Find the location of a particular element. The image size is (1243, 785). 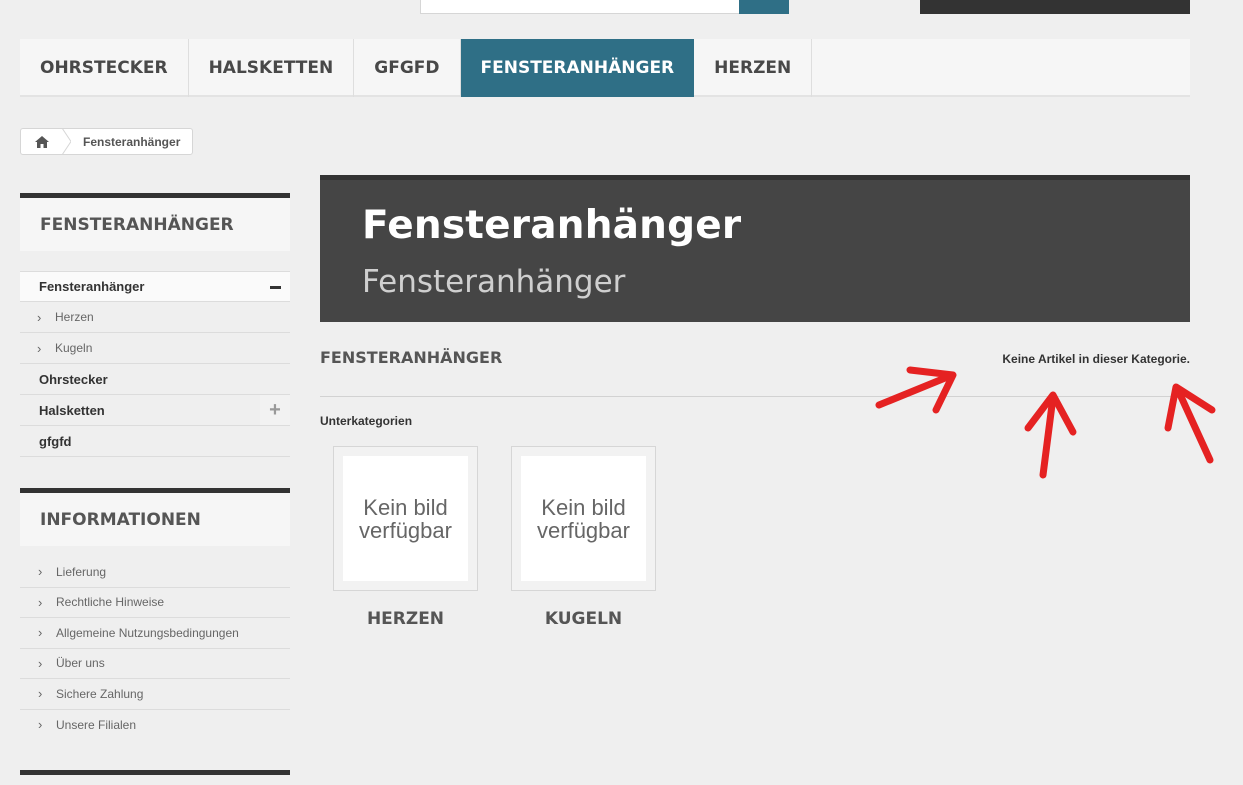

plus-icon: + is located at coordinates (275, 409).